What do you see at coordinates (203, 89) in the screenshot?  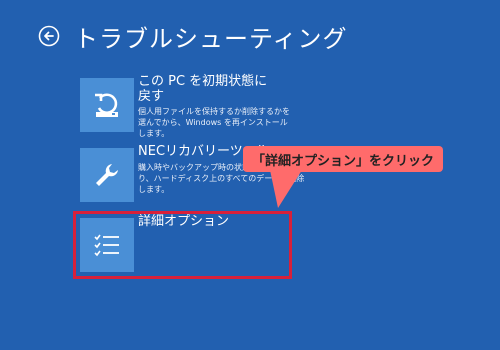 I see `option-title: この PC を初期状態に 戻す` at bounding box center [203, 89].